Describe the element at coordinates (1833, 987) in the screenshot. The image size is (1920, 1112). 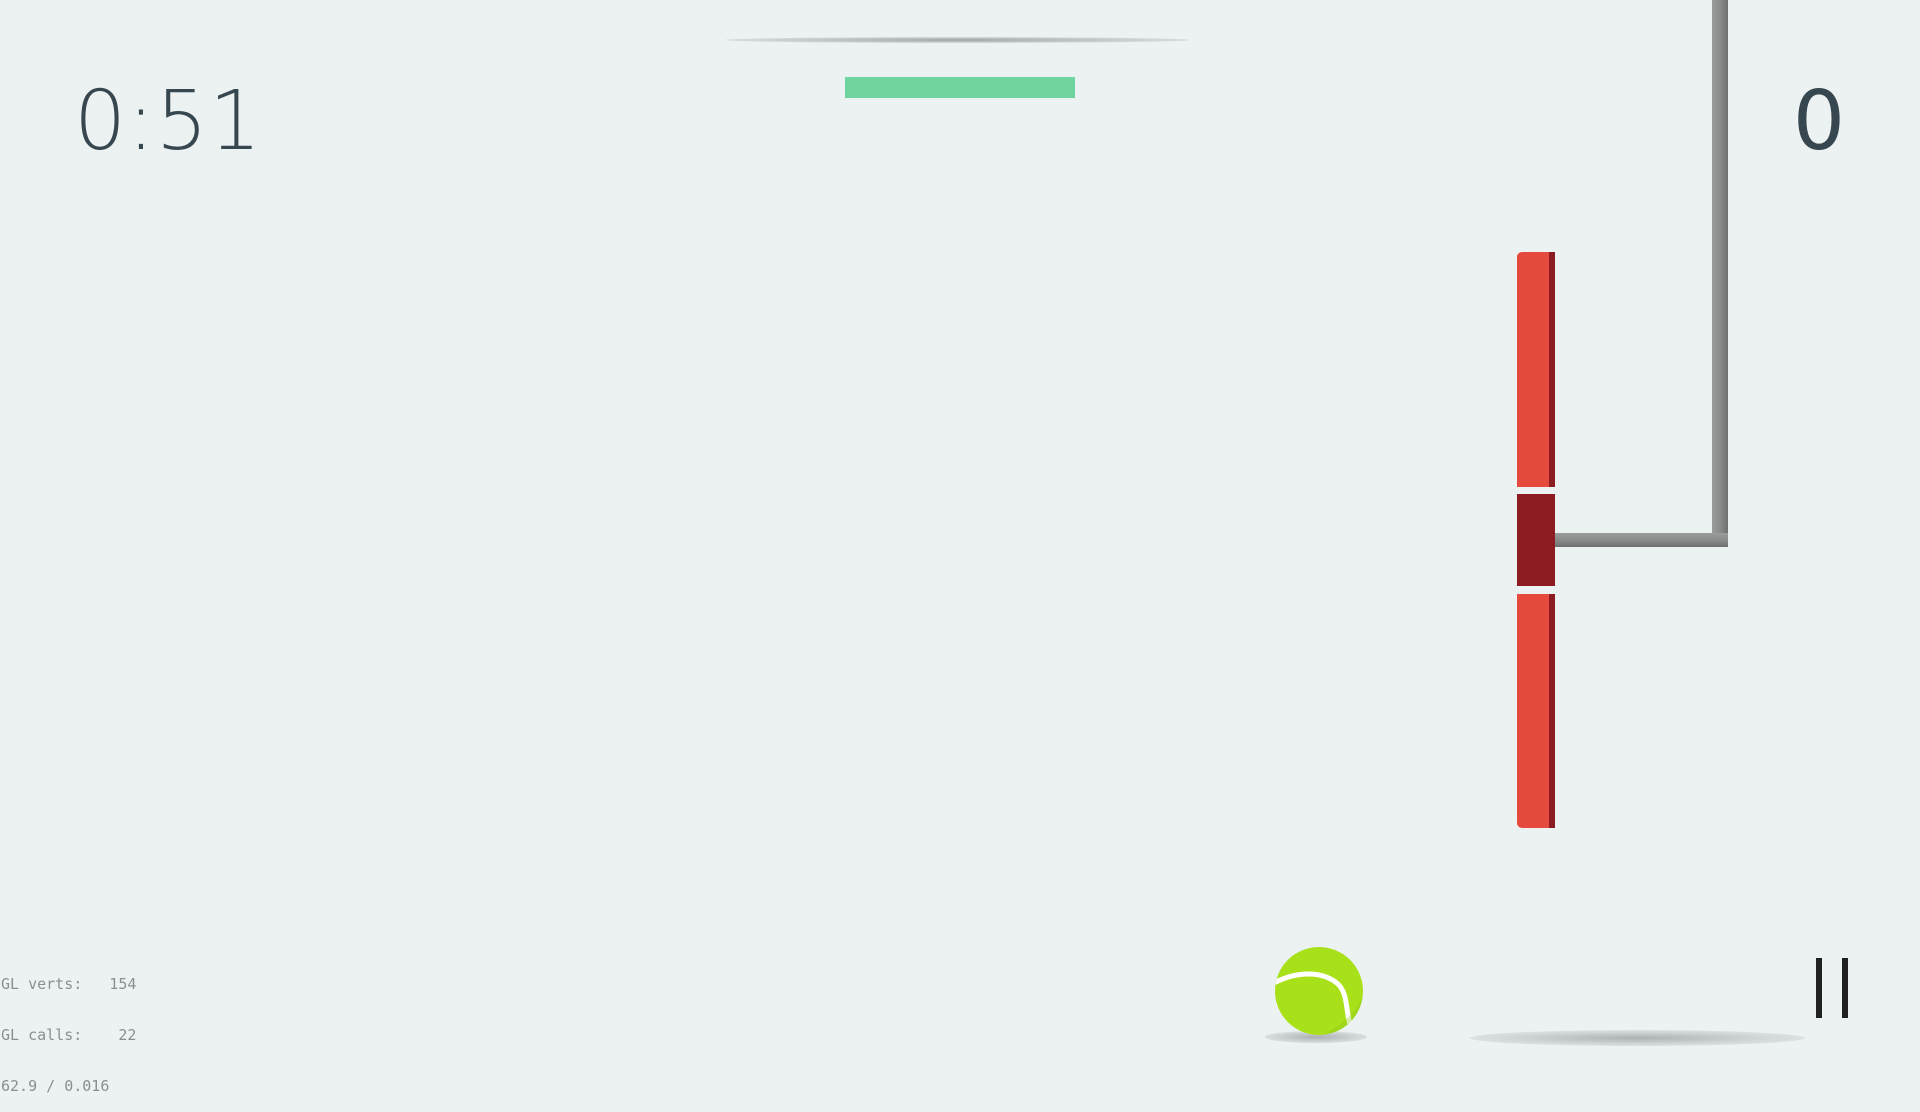
I see `pause-button` at that location.